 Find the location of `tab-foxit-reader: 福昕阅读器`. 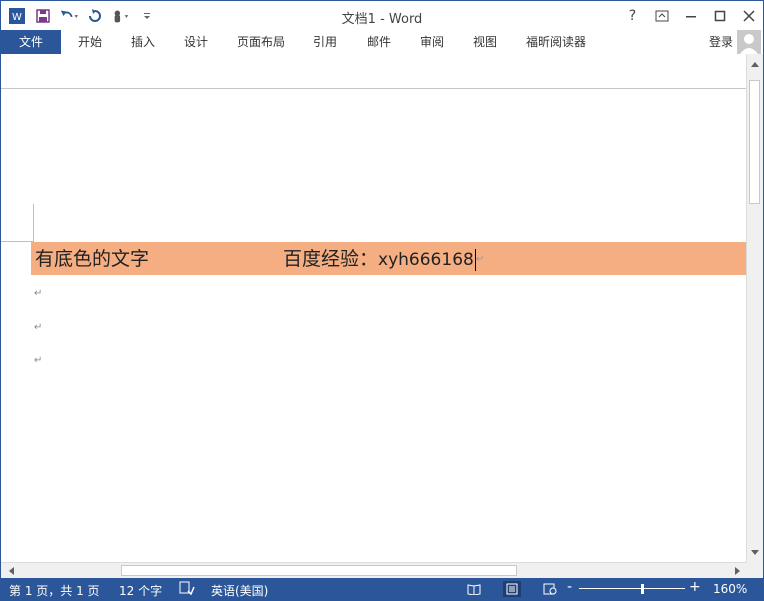

tab-foxit-reader: 福昕阅读器 is located at coordinates (556, 42).